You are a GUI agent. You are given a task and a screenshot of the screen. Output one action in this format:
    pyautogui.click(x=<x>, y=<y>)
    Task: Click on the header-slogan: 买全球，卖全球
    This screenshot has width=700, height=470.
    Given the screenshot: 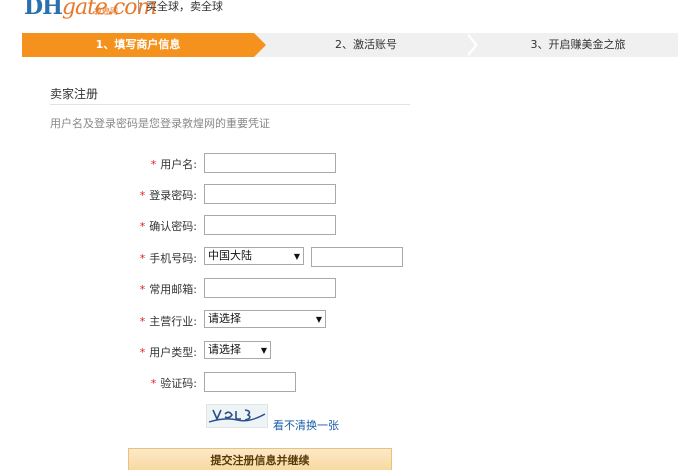 What is the action you would take?
    pyautogui.click(x=184, y=6)
    